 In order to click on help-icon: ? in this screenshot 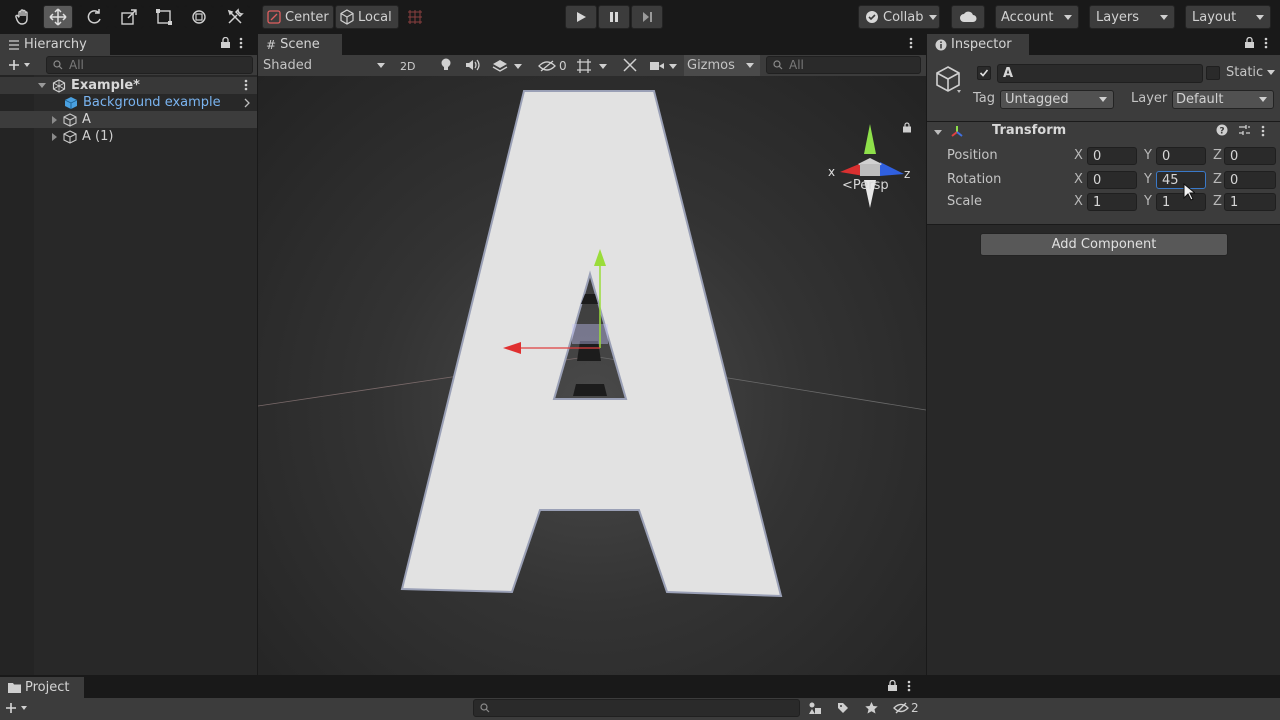, I will do `click(1222, 130)`.